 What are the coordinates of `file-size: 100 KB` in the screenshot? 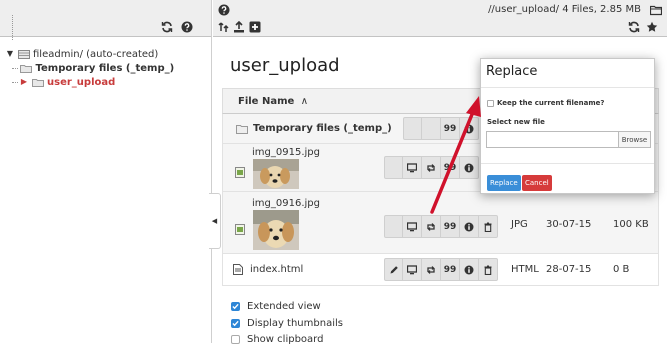 It's located at (631, 224).